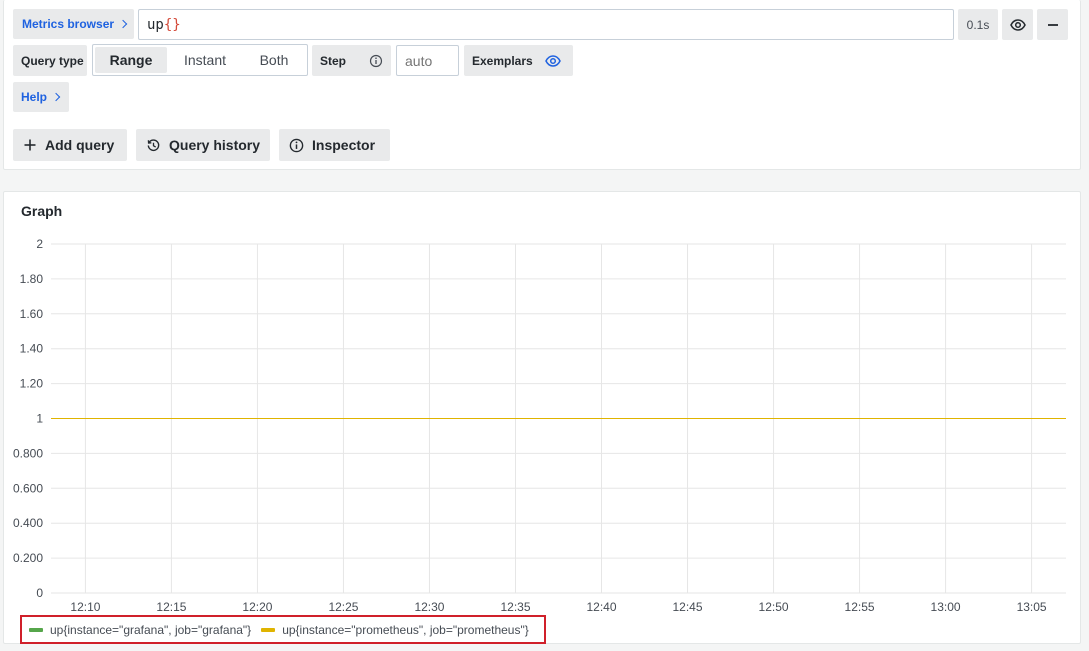  I want to click on query-type-label: Query type, so click(50, 60).